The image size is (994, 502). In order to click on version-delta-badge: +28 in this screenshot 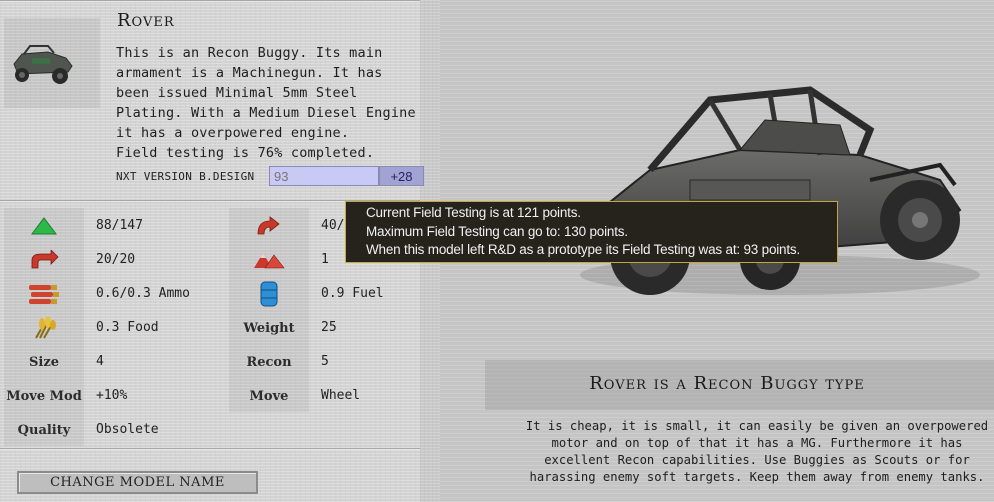, I will do `click(401, 176)`.